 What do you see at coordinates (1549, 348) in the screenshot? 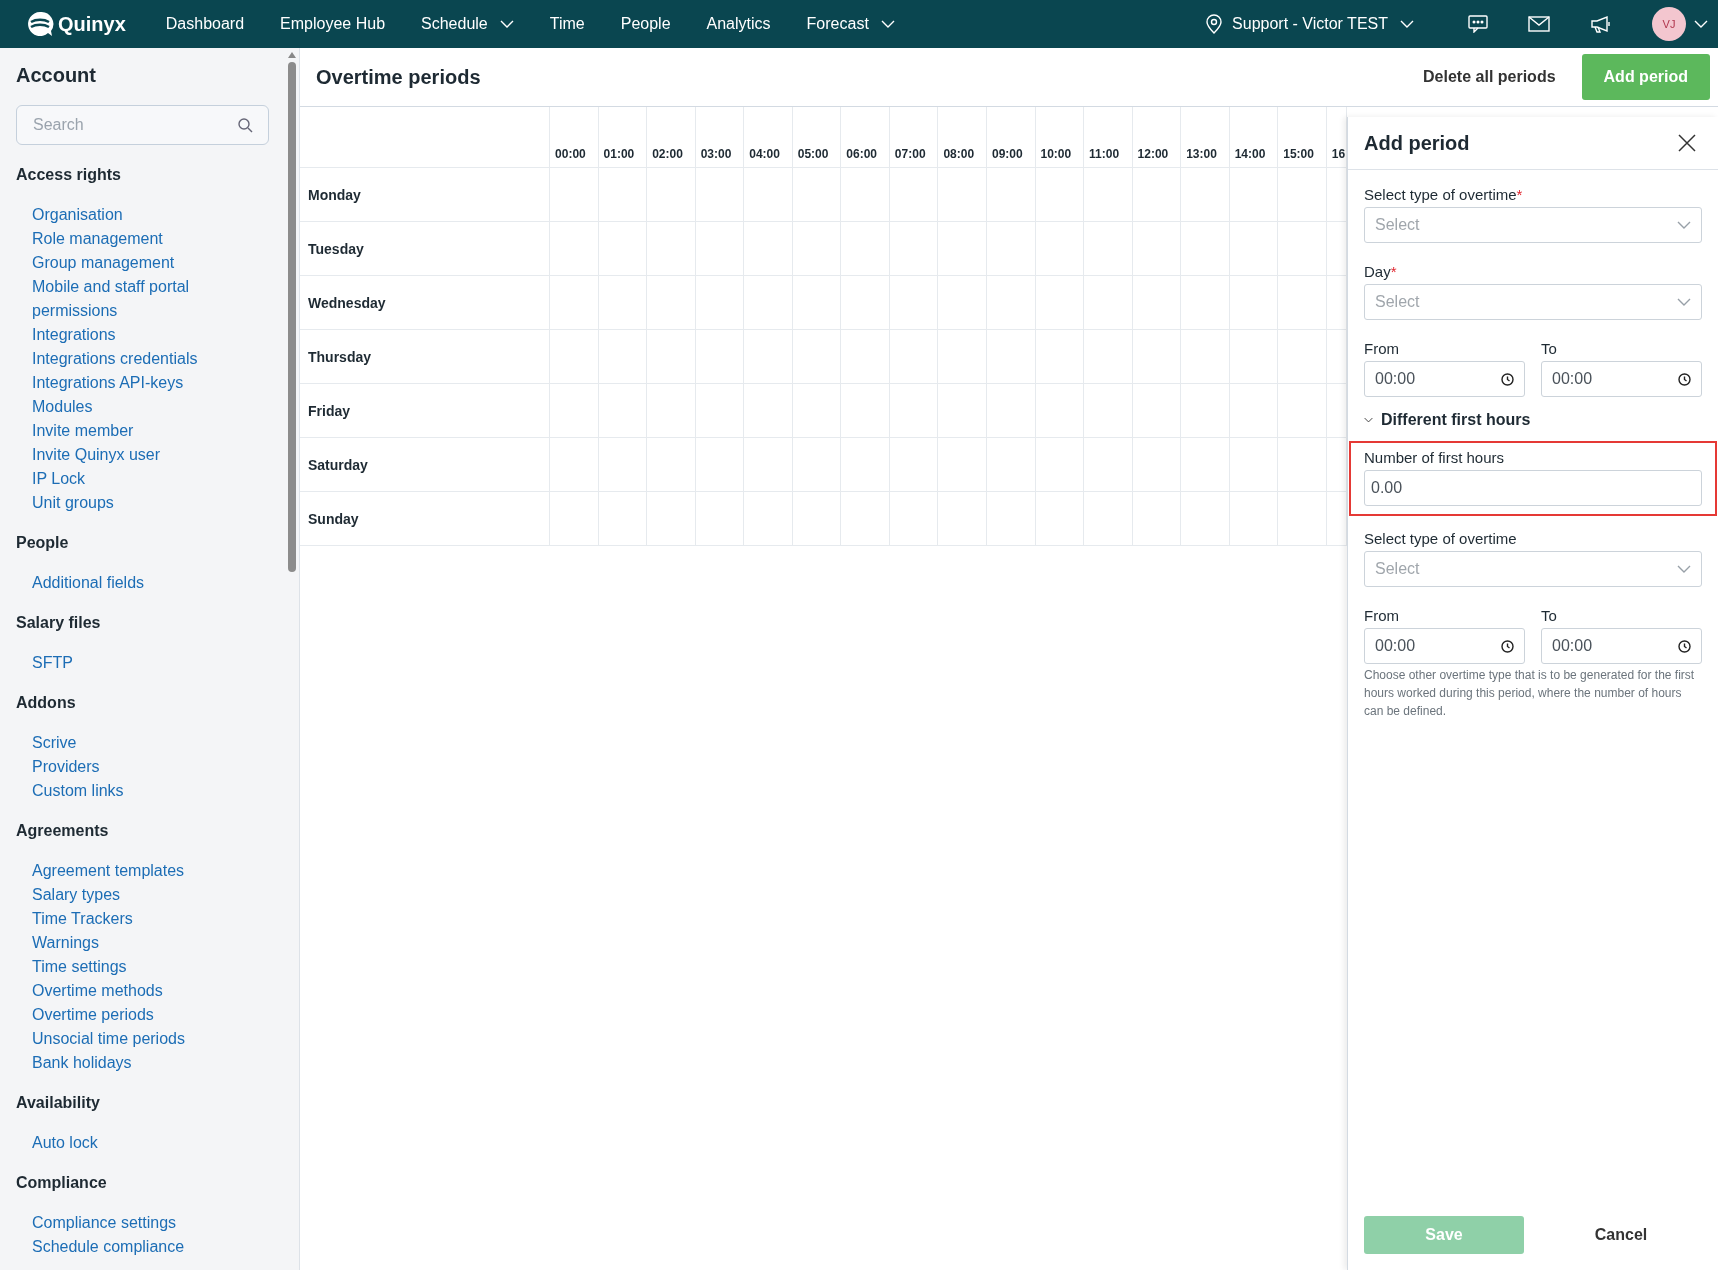
I see `field-label: To` at bounding box center [1549, 348].